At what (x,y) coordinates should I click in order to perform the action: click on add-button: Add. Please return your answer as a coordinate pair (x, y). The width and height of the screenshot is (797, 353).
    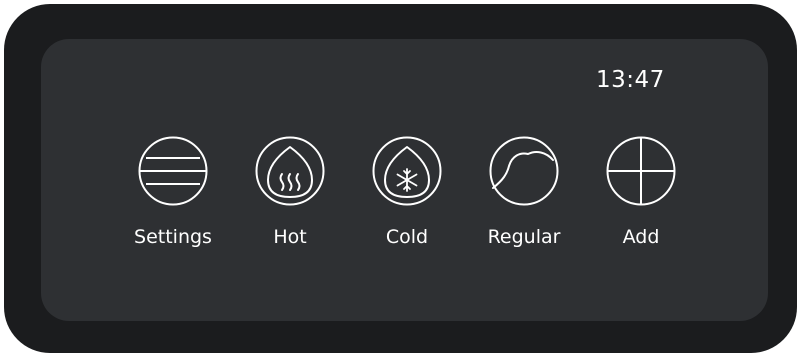
    Looking at the image, I should click on (641, 196).